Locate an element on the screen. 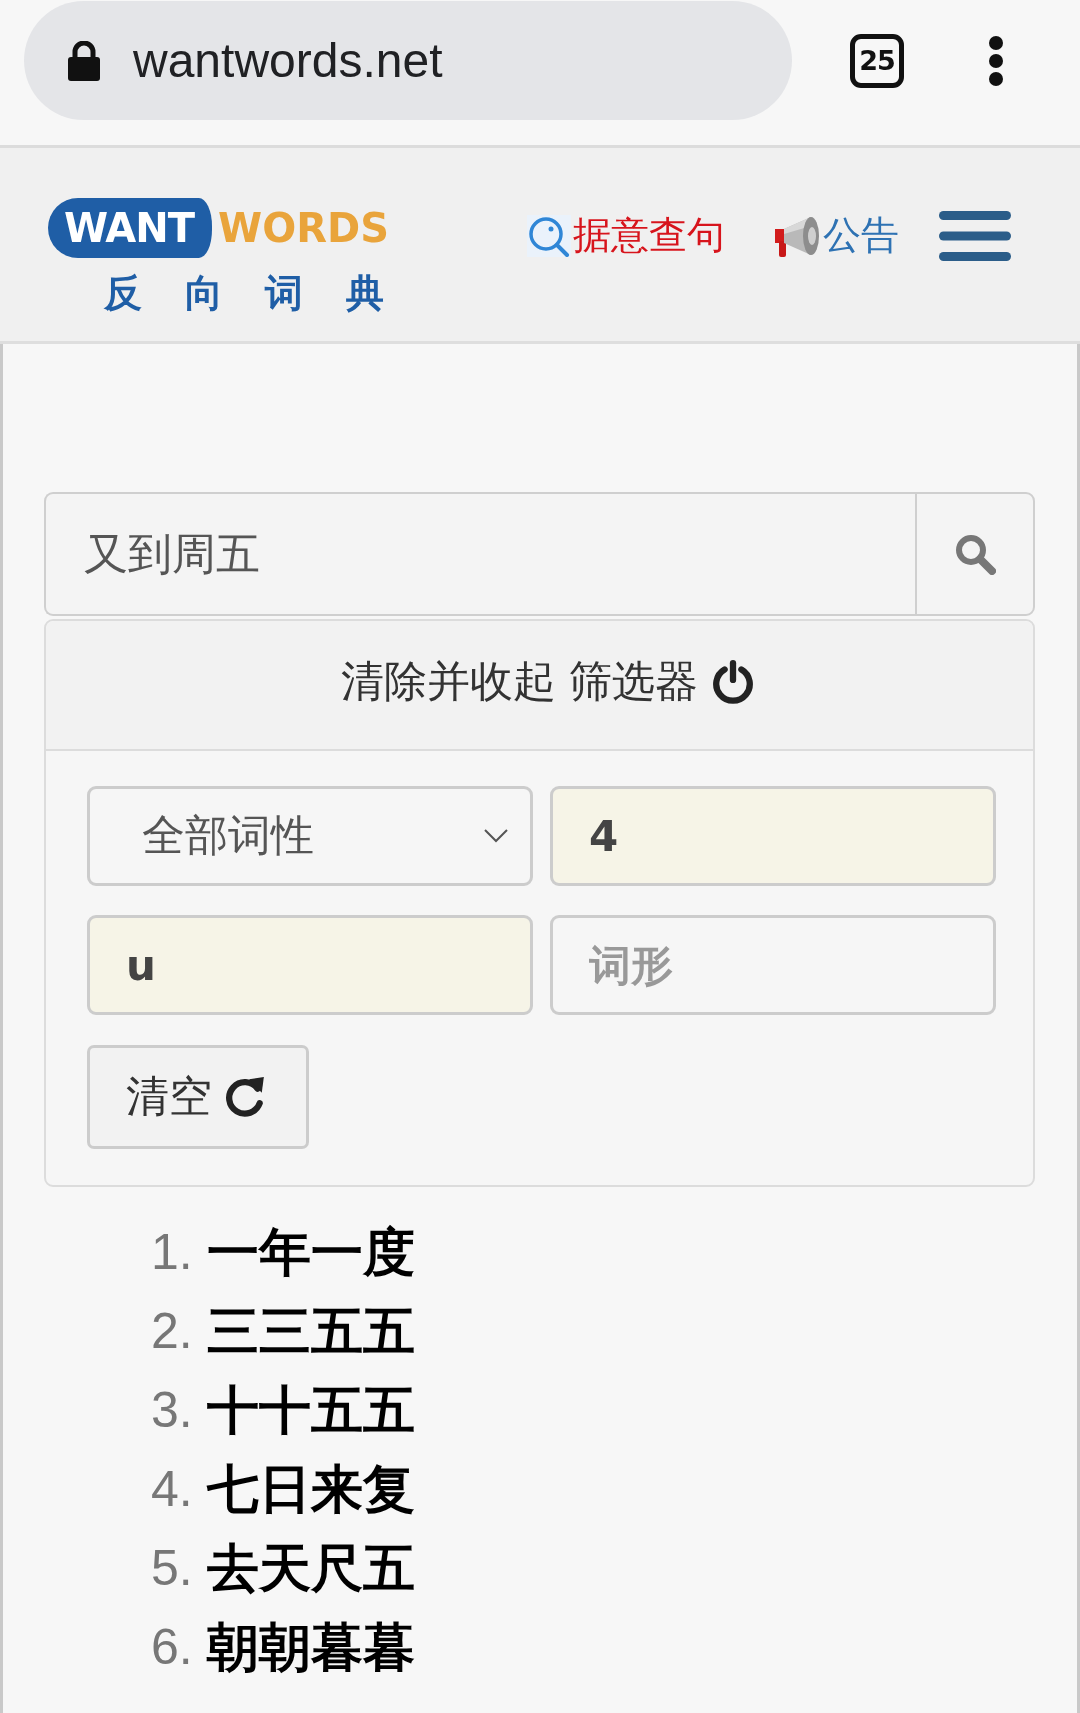 The image size is (1080, 1713). tab-count-button: 25 is located at coordinates (877, 60).